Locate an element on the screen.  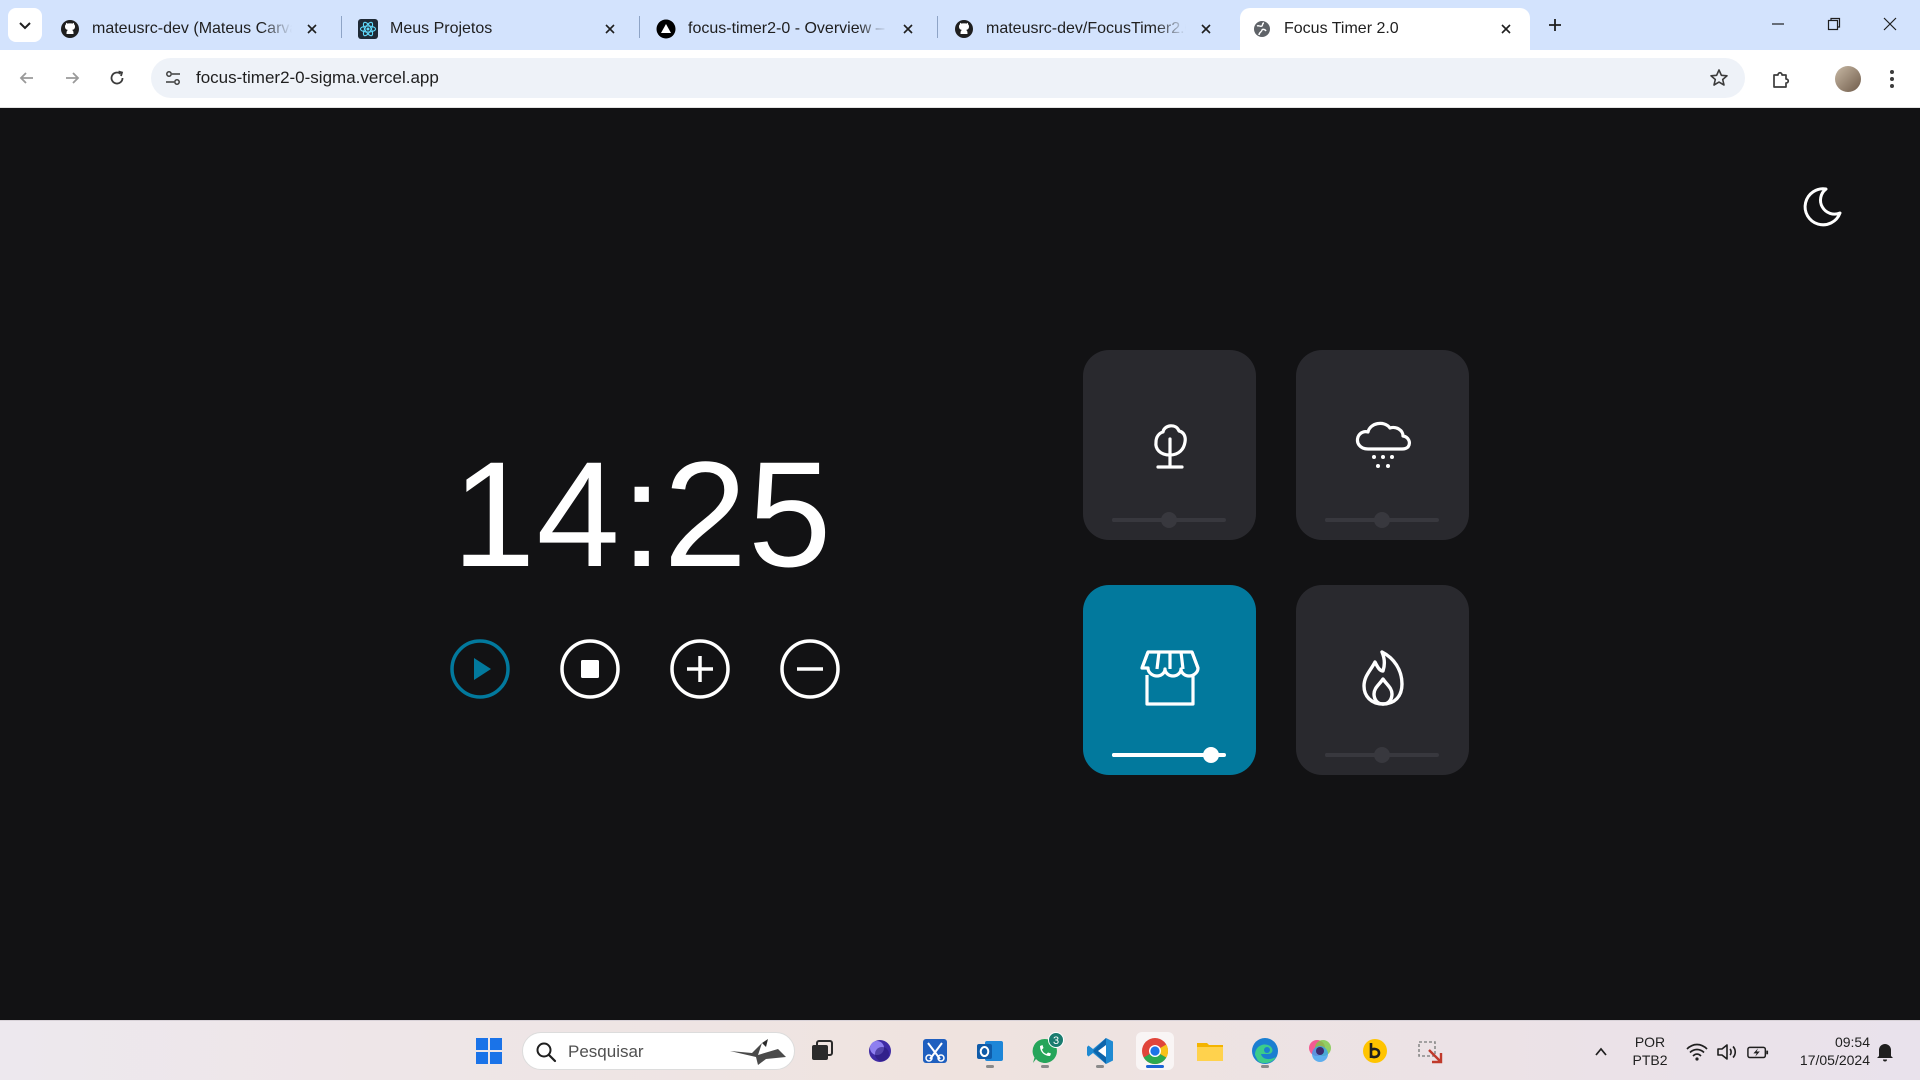
screen-capture-icon is located at coordinates (1430, 1052).